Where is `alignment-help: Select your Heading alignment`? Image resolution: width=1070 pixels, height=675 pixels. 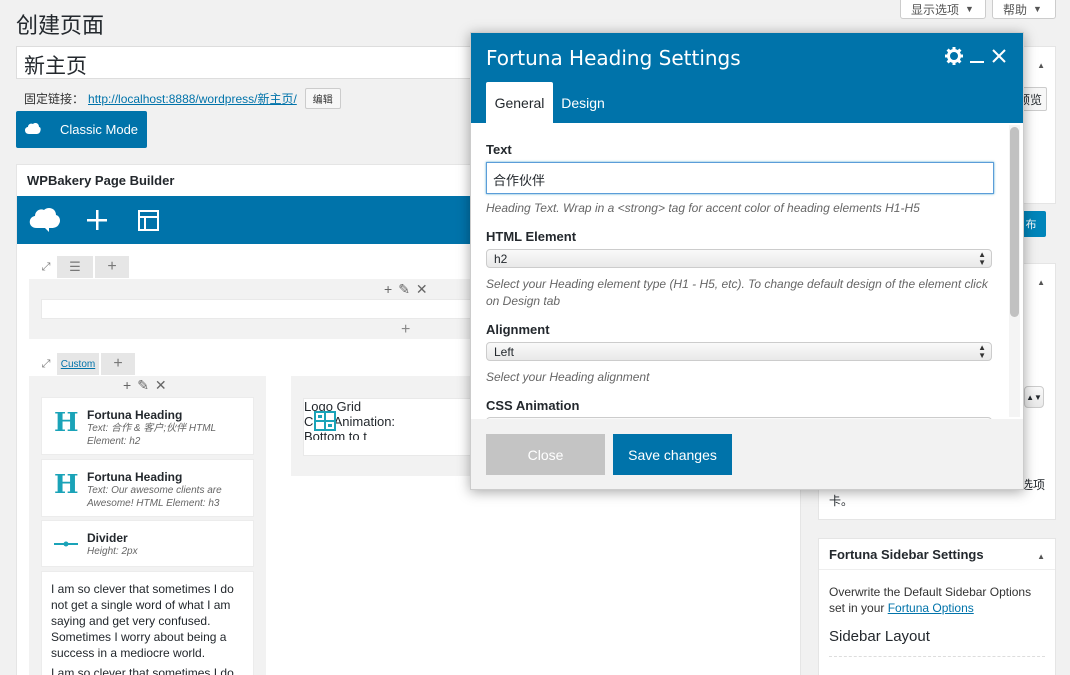
alignment-help: Select your Heading alignment is located at coordinates (568, 377).